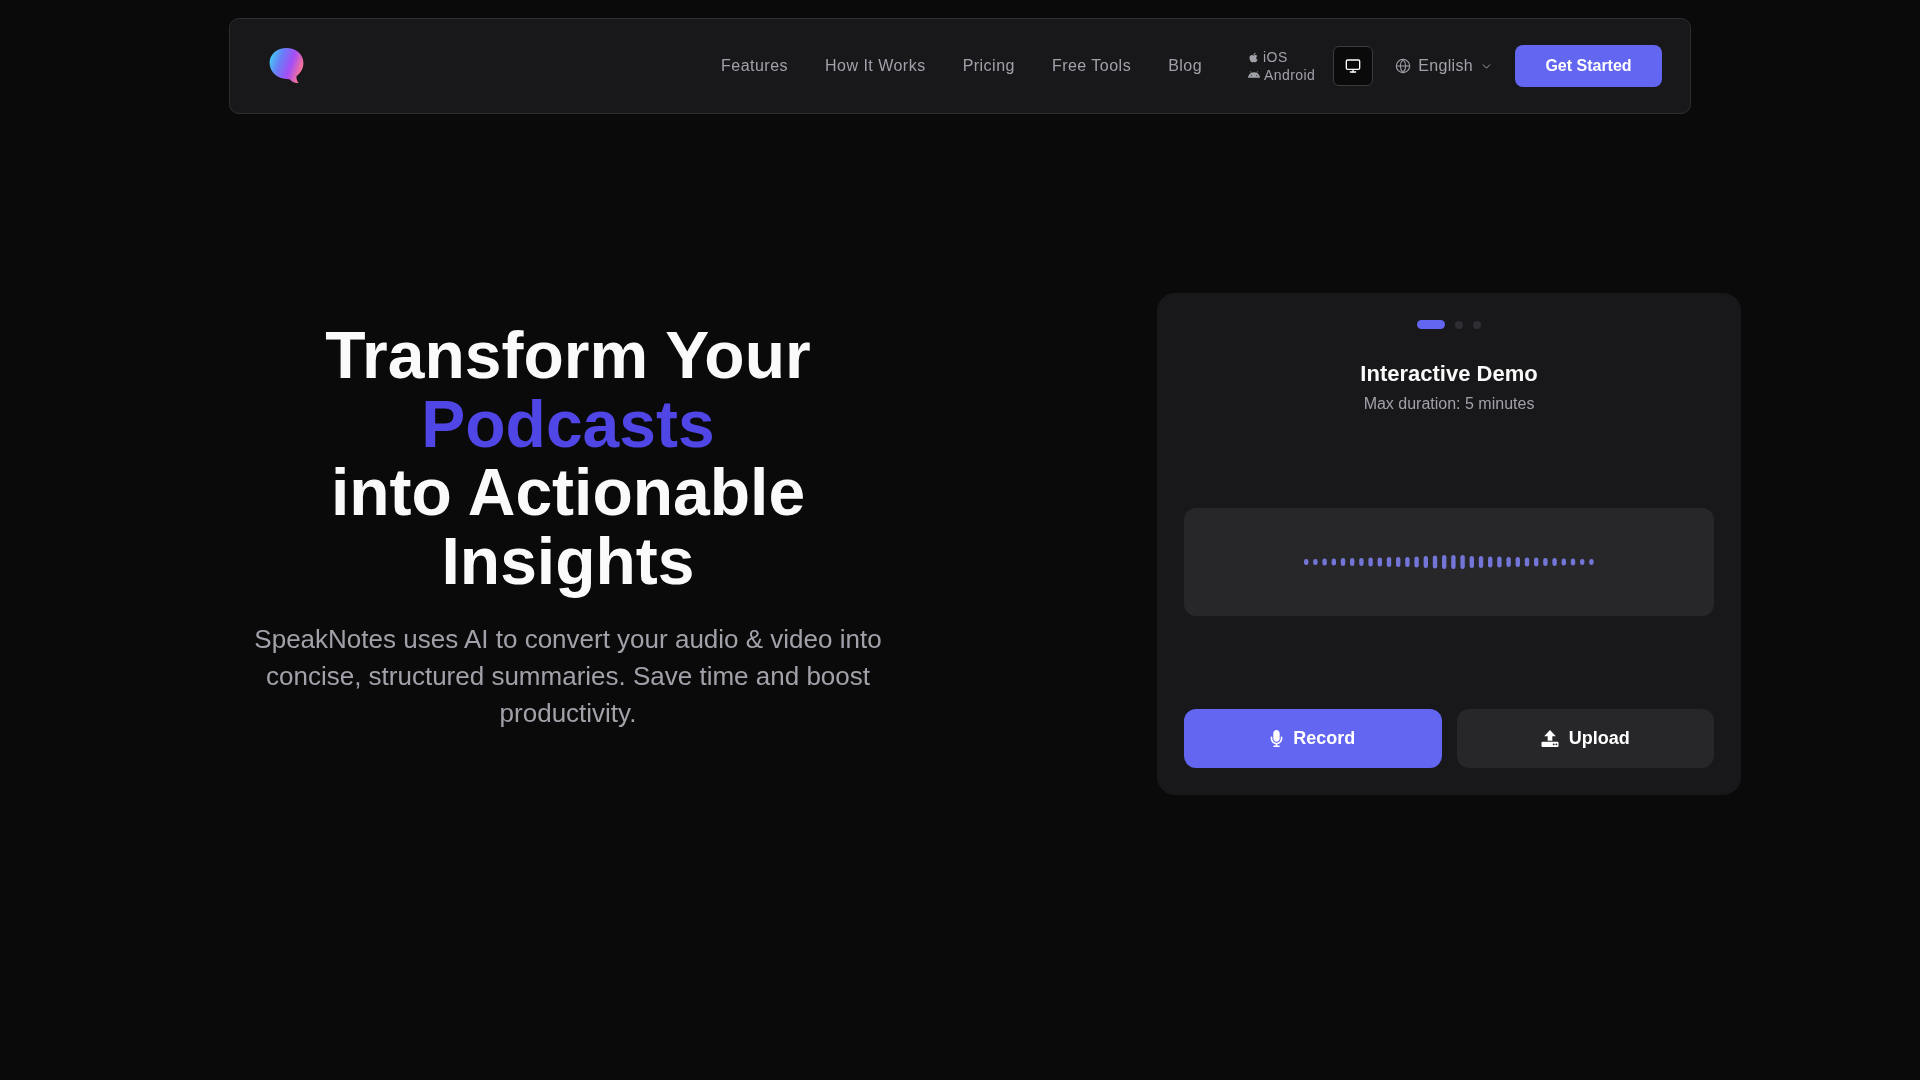 This screenshot has height=1080, width=1920. What do you see at coordinates (988, 66) in the screenshot?
I see `nav-link: Pricing` at bounding box center [988, 66].